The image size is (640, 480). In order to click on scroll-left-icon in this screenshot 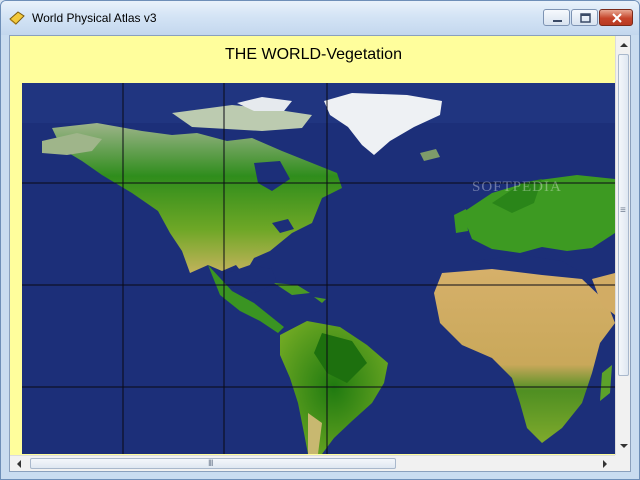, I will do `click(19, 464)`.